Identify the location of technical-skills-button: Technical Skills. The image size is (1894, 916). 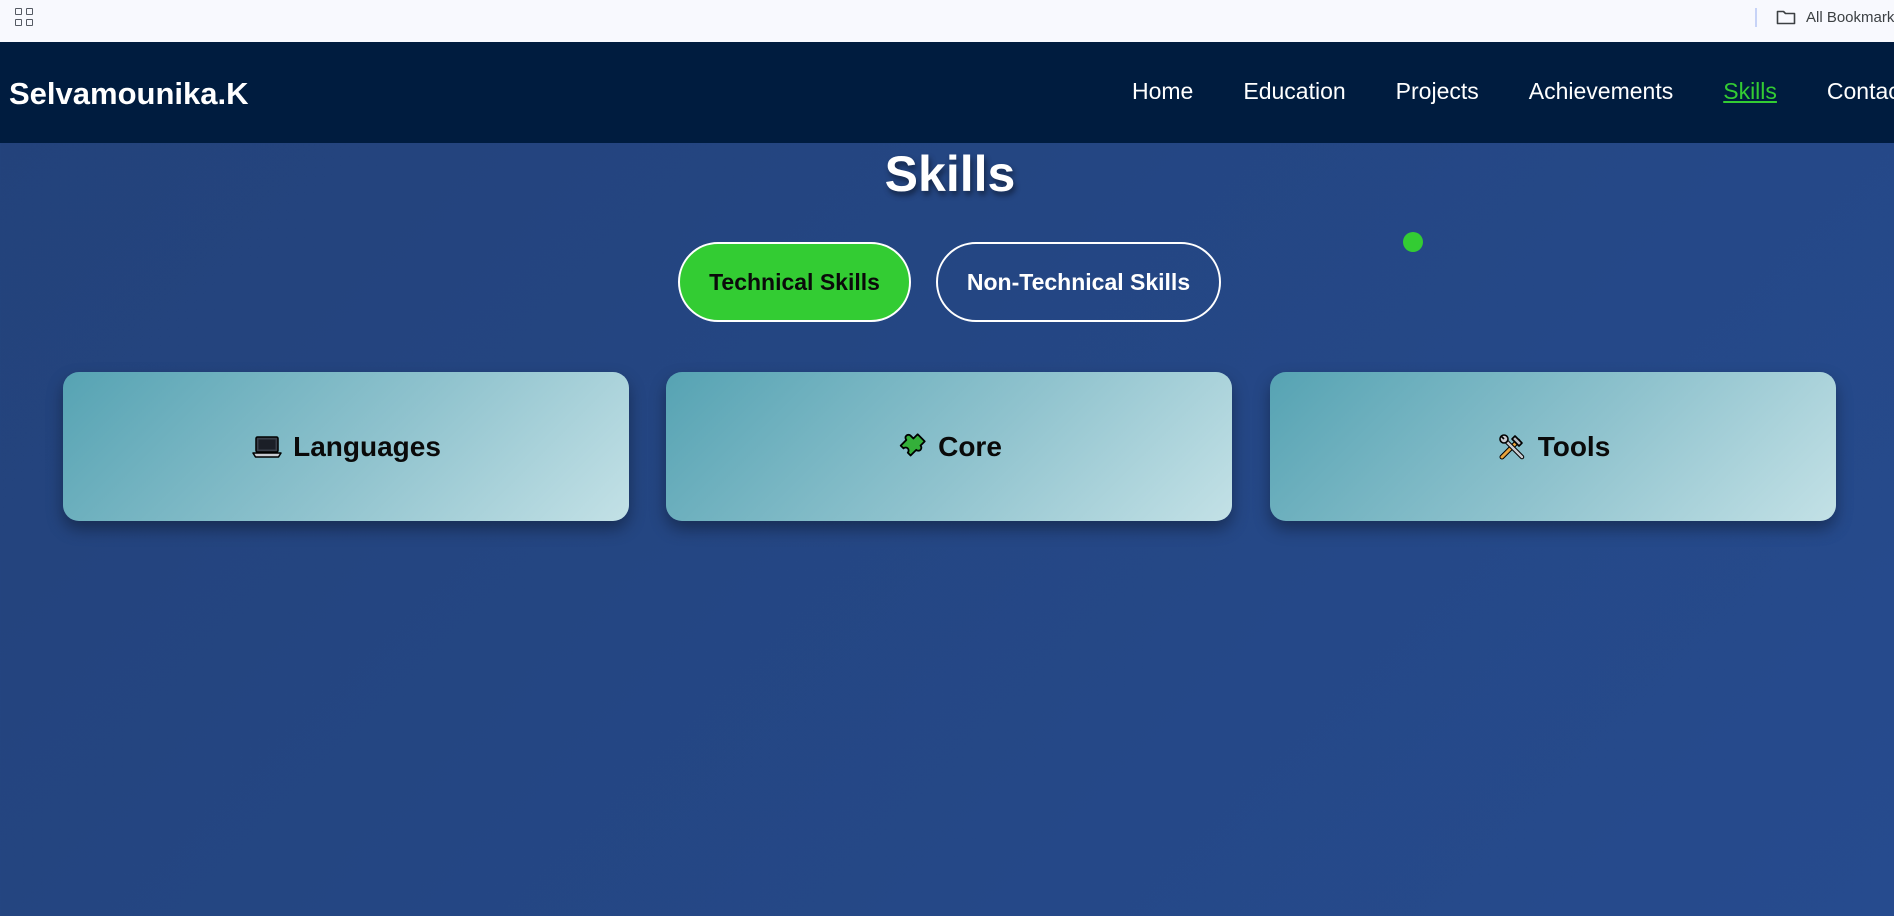
(794, 282).